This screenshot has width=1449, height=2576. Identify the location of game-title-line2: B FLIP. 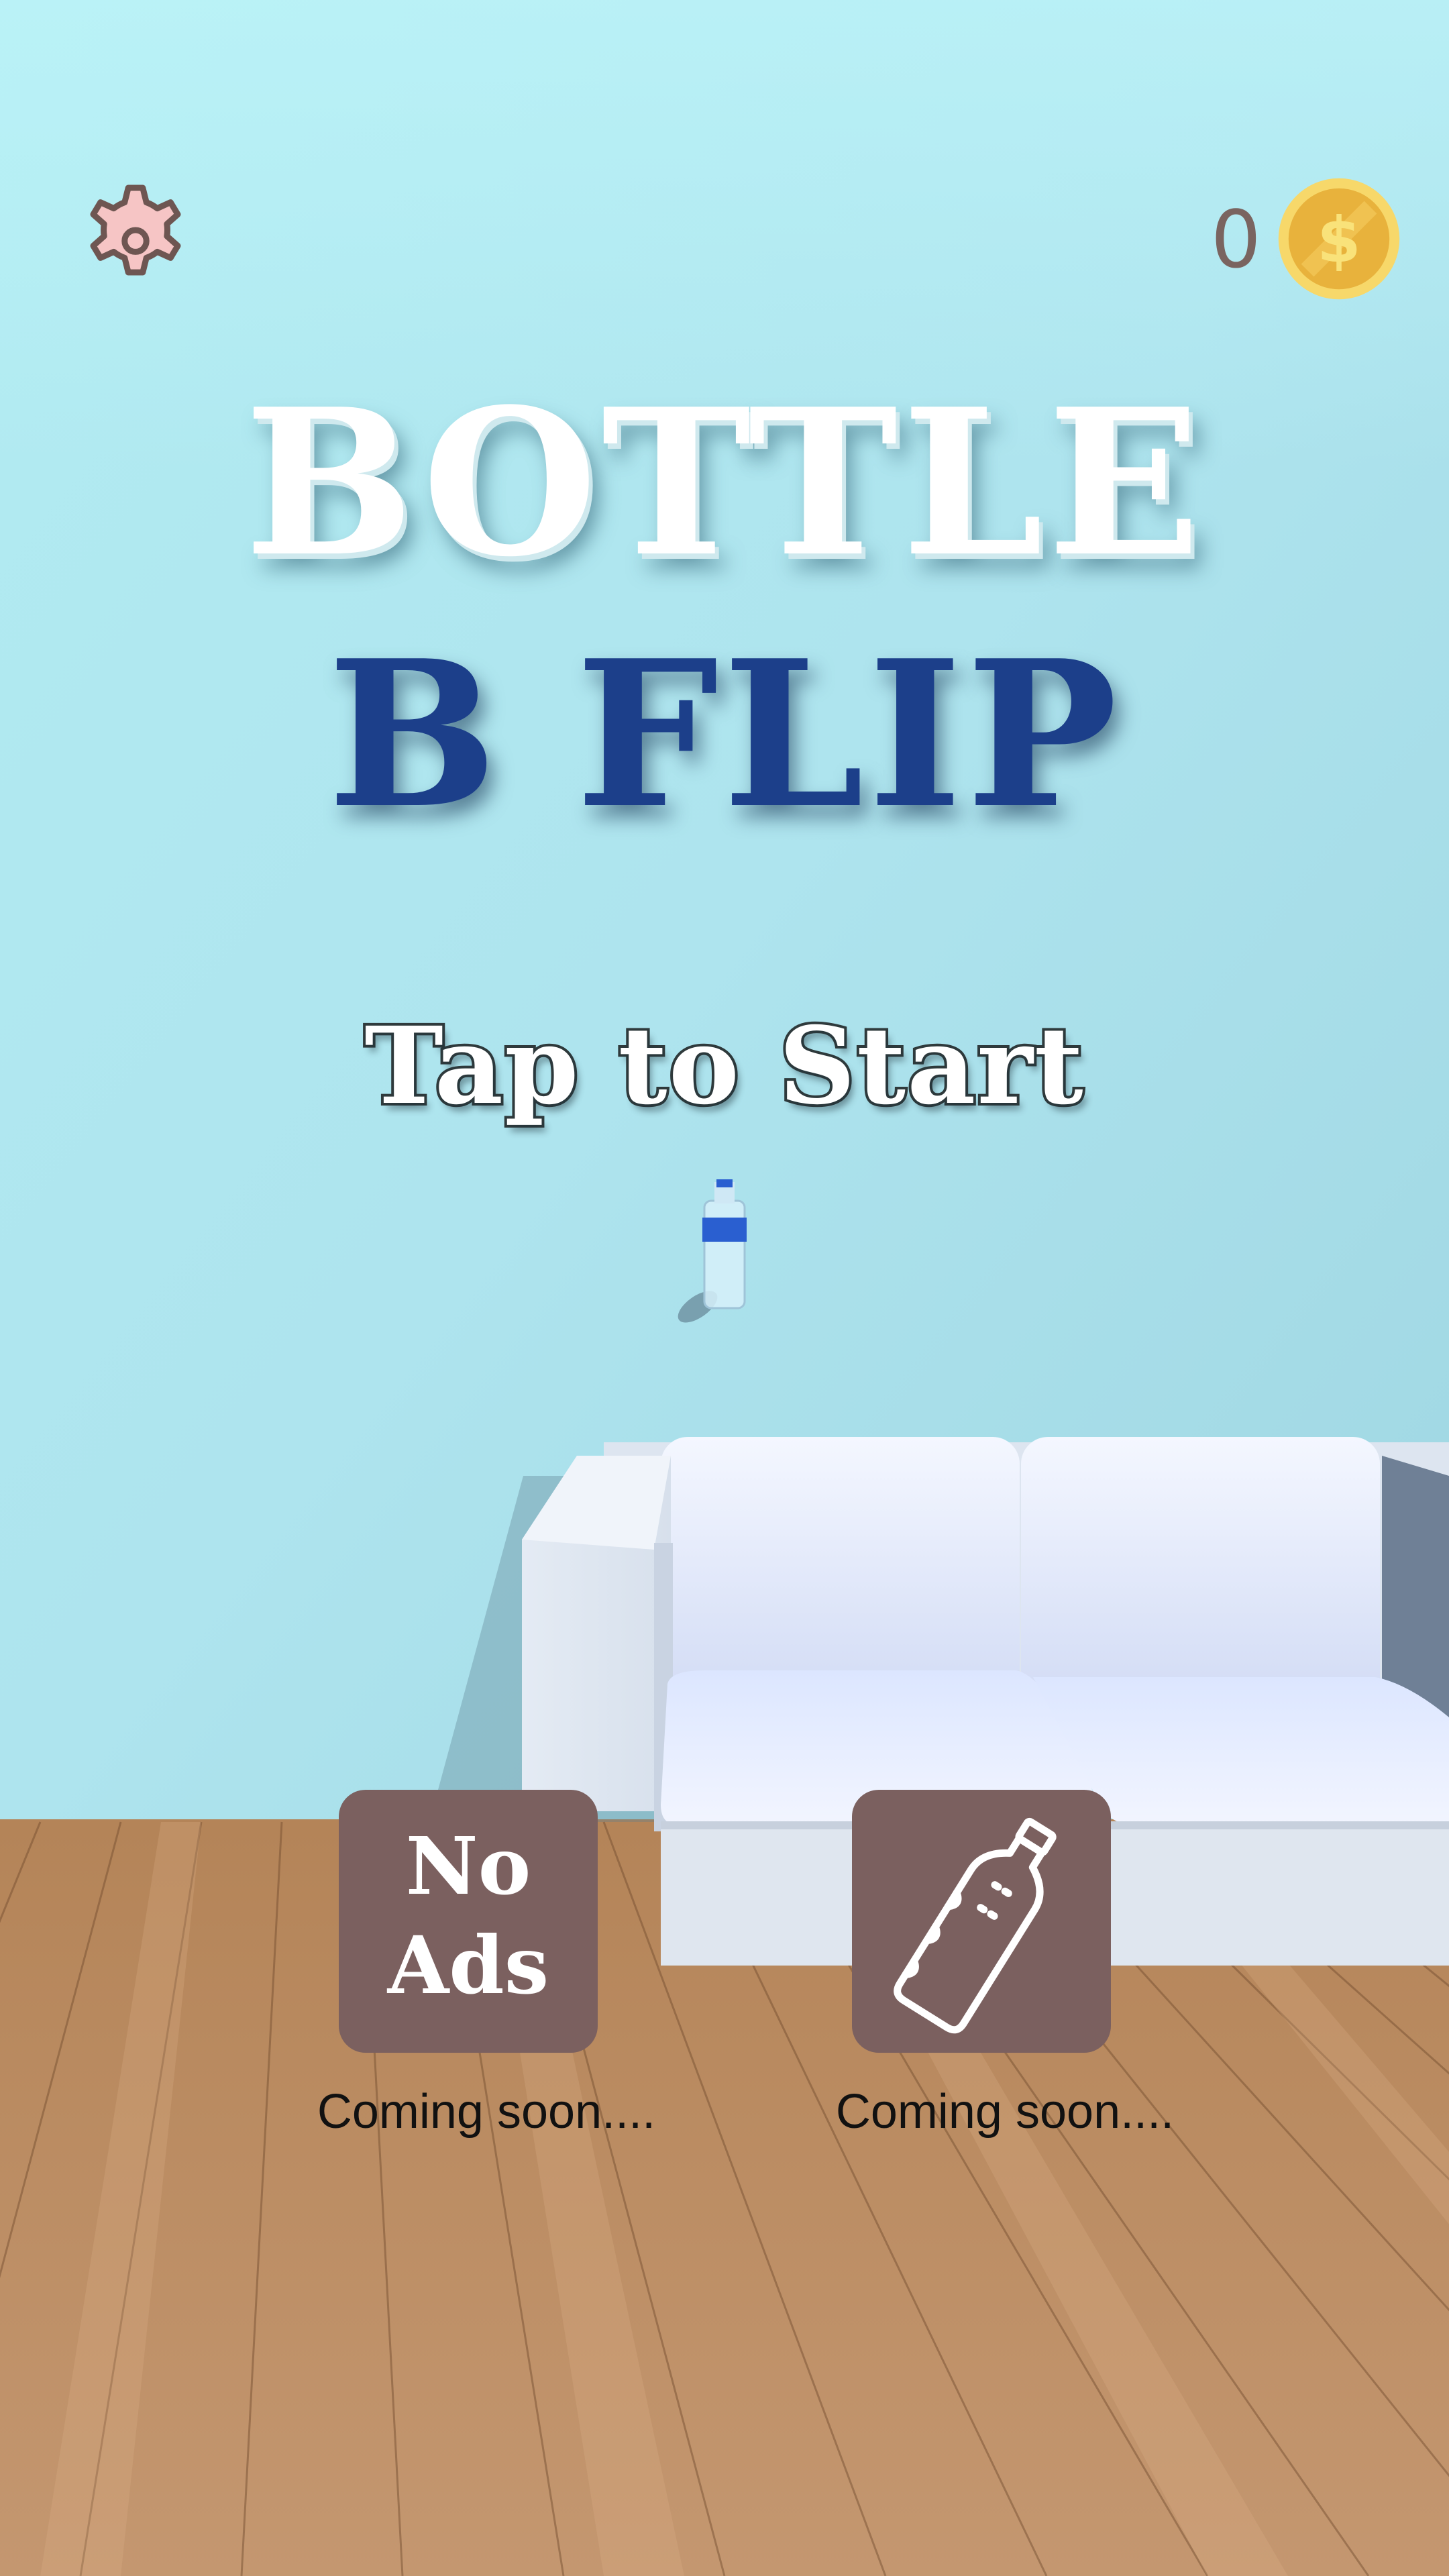
(724, 734).